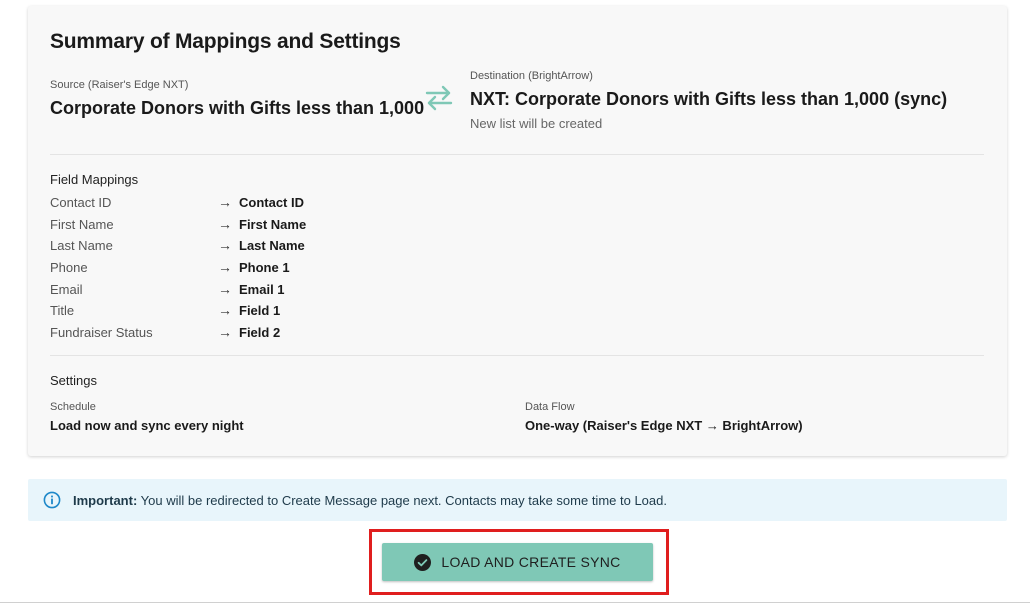 This screenshot has width=1030, height=605. Describe the element at coordinates (101, 333) in the screenshot. I see `mapping-source: Fundraiser Status` at that location.